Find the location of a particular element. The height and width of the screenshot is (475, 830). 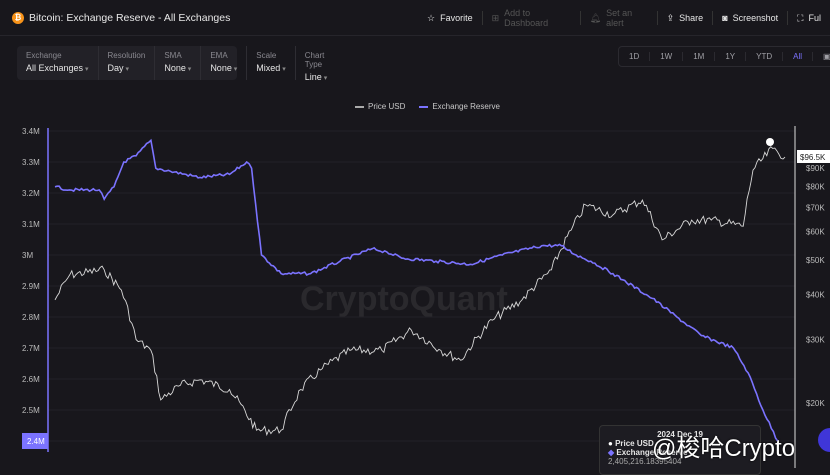

right-axis-tick: $90K is located at coordinates (815, 168).